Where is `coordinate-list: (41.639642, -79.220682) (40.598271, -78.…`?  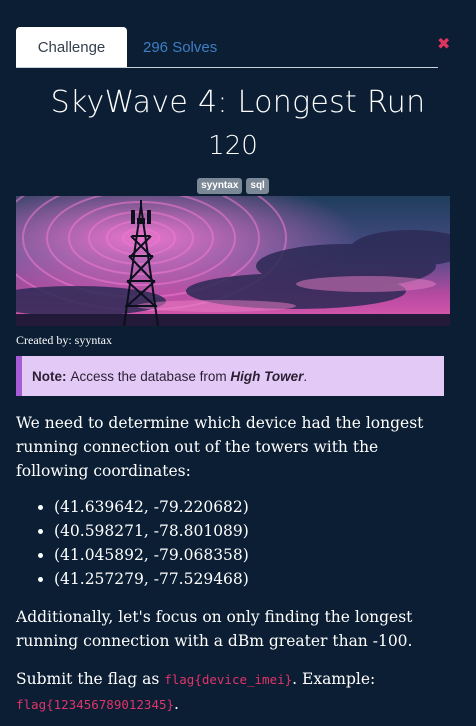 coordinate-list: (41.639642, -79.220682) (40.598271, -78.… is located at coordinates (232, 543).